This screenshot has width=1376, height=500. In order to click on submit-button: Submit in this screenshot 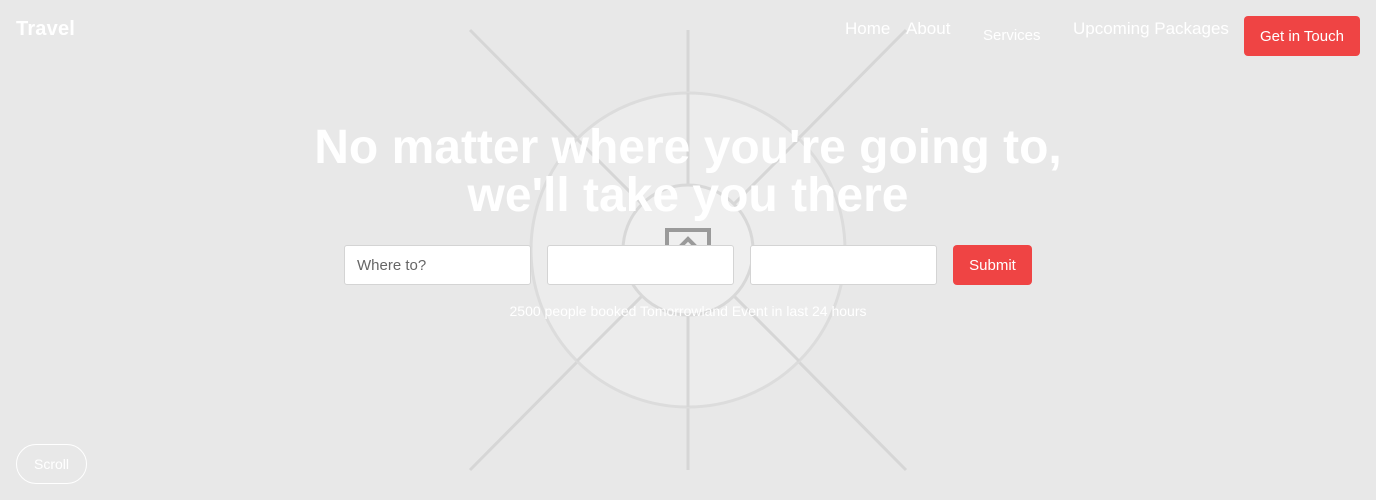, I will do `click(992, 265)`.